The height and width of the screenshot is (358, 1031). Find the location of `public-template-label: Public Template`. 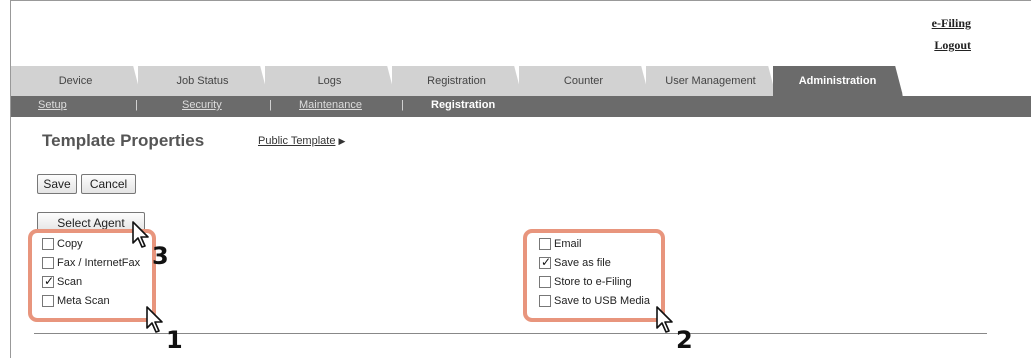

public-template-label: Public Template is located at coordinates (296, 141).